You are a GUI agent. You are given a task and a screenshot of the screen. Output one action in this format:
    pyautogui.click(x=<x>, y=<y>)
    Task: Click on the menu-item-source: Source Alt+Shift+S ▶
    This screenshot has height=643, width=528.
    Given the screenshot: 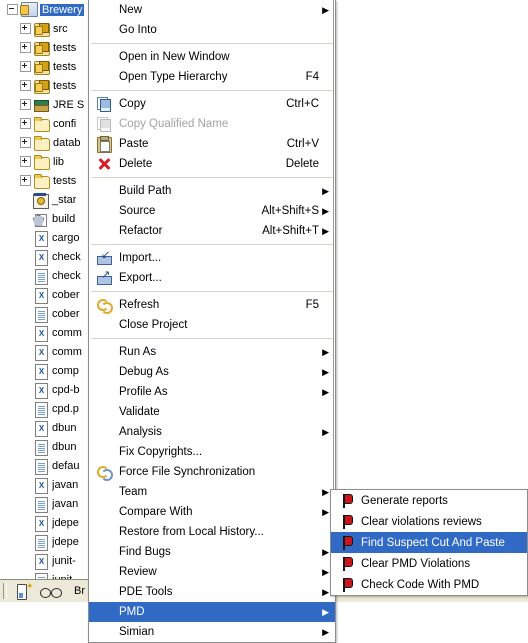 What is the action you would take?
    pyautogui.click(x=212, y=211)
    